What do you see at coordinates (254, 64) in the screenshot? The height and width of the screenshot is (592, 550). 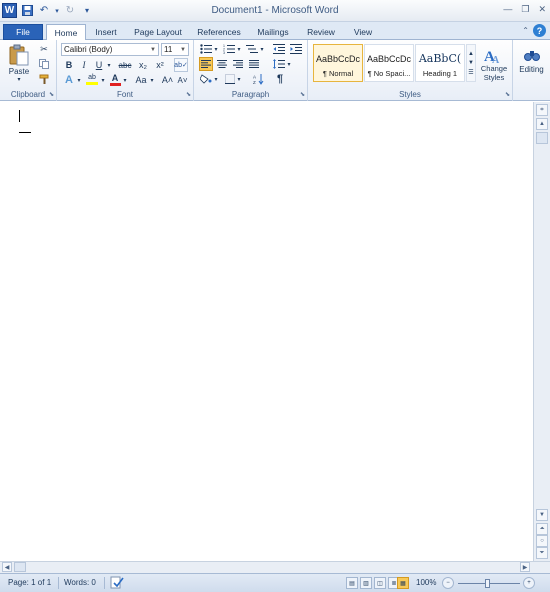 I see `justify-button` at bounding box center [254, 64].